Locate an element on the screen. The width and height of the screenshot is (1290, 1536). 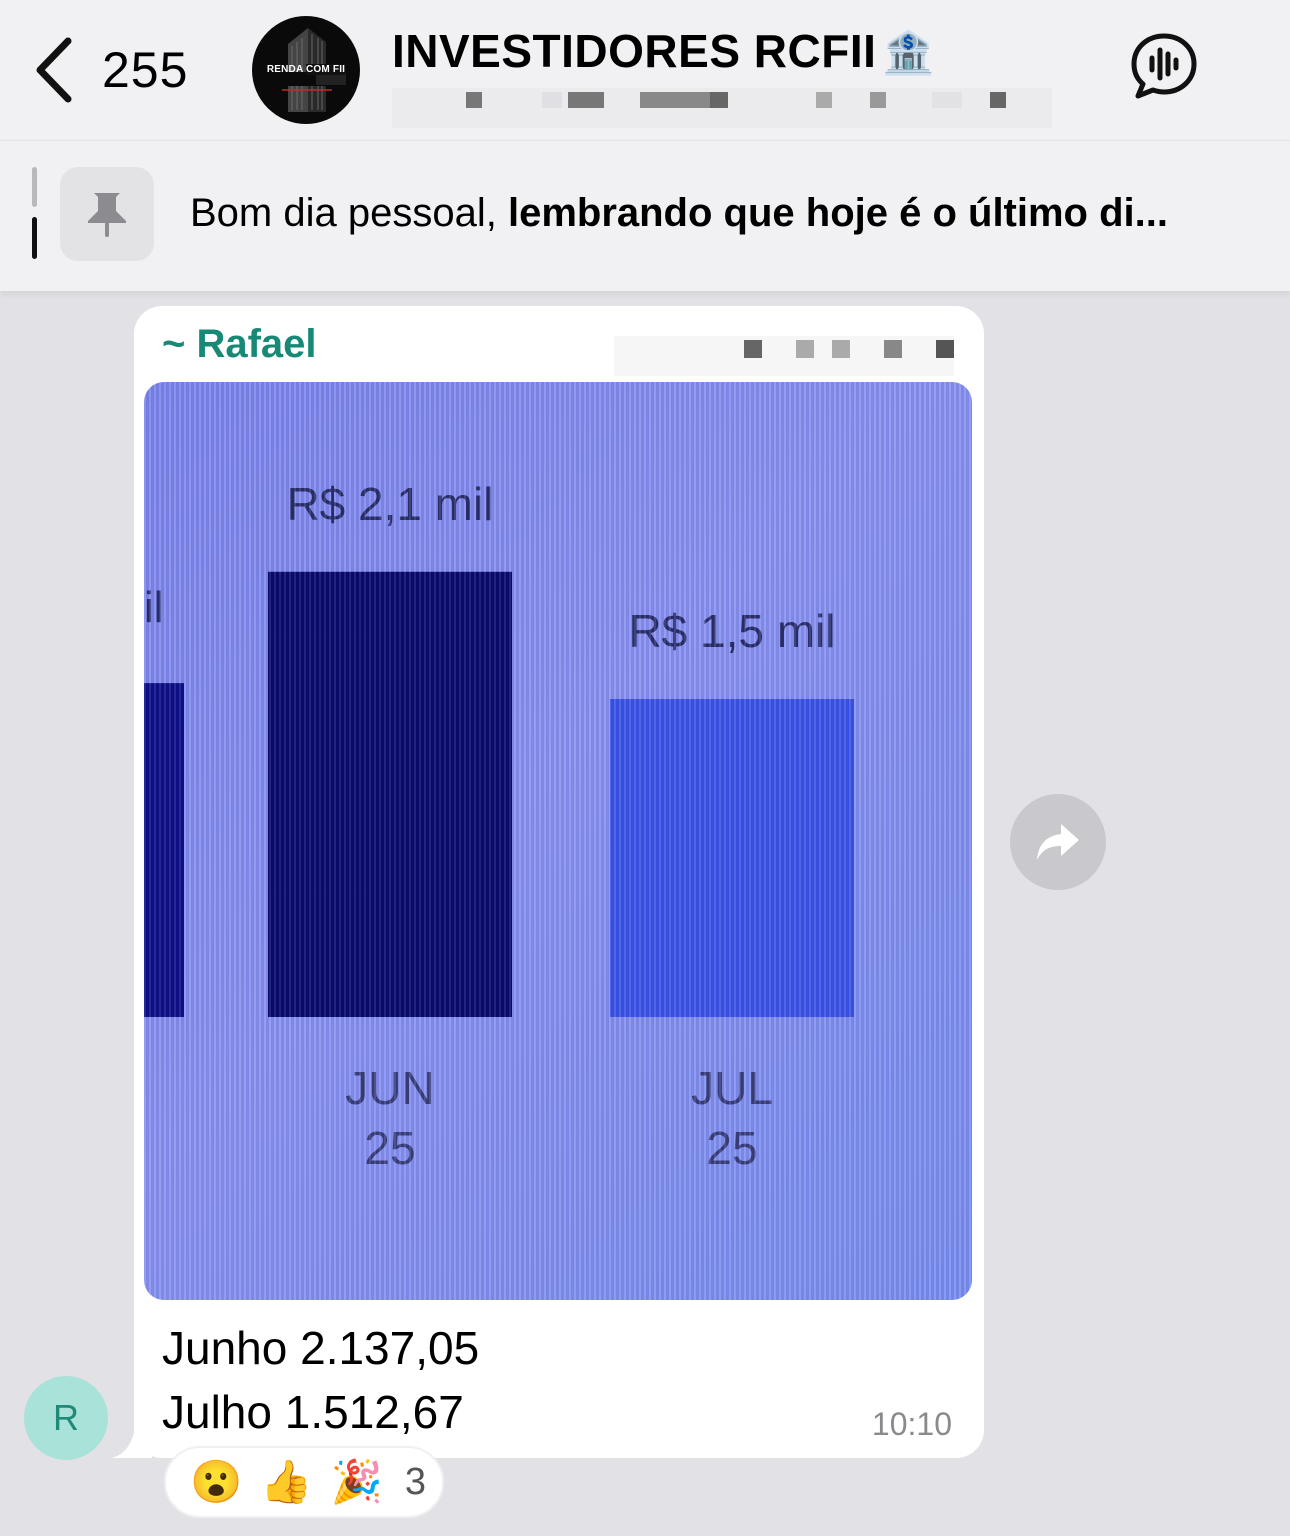
message-time: 10:10 is located at coordinates (911, 1424).